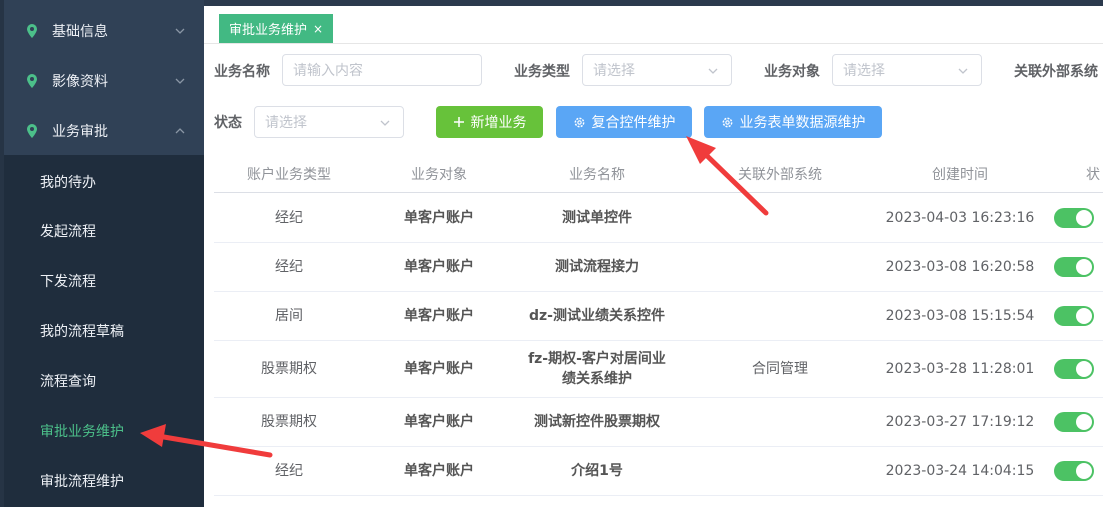 Image resolution: width=1103 pixels, height=507 pixels. Describe the element at coordinates (80, 32) in the screenshot. I see `menu-basic-info-label: 基础信息` at that location.